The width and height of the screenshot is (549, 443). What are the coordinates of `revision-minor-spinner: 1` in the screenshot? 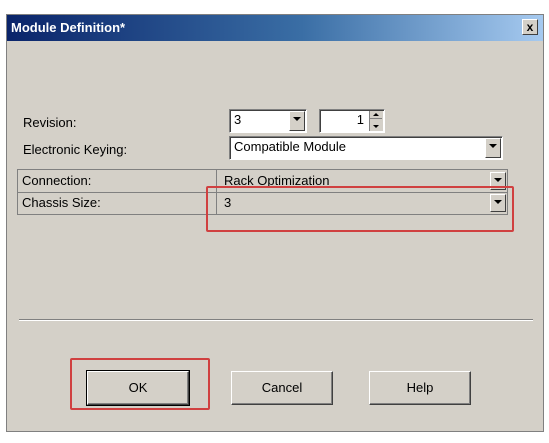 It's located at (352, 121).